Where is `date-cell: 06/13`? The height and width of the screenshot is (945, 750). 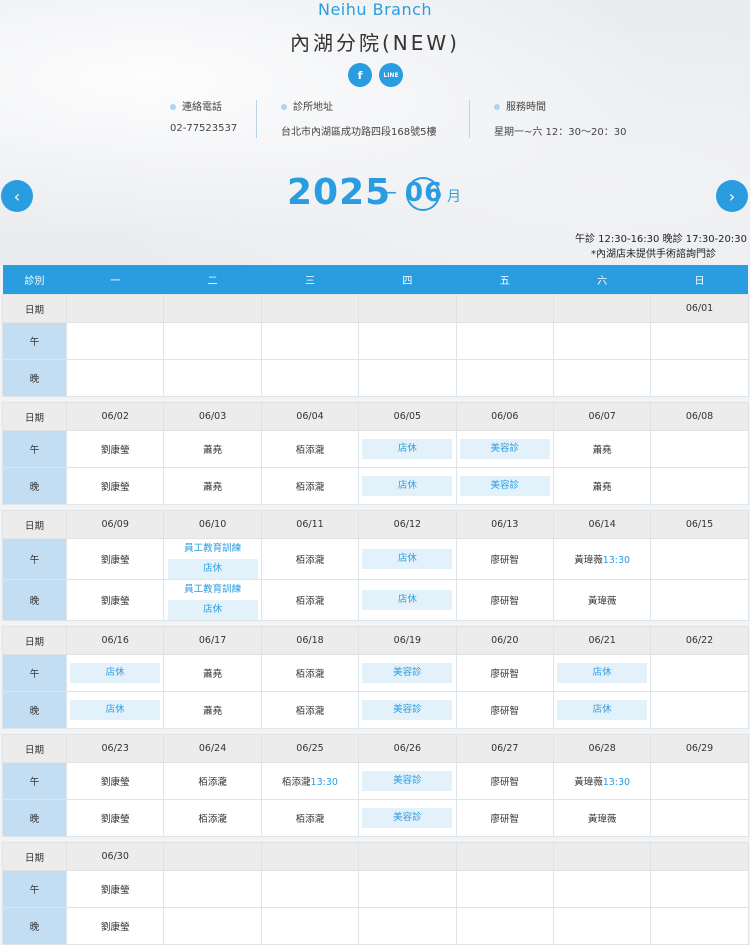
date-cell: 06/13 is located at coordinates (504, 524).